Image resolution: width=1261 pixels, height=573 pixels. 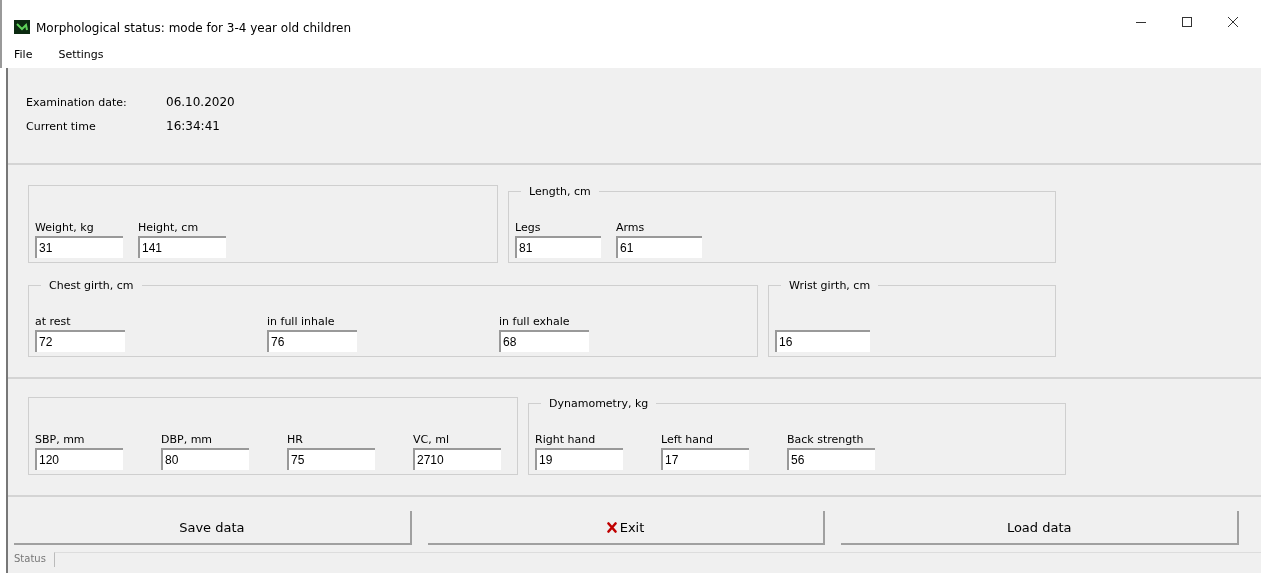 I want to click on field-label: Left hand, so click(x=687, y=439).